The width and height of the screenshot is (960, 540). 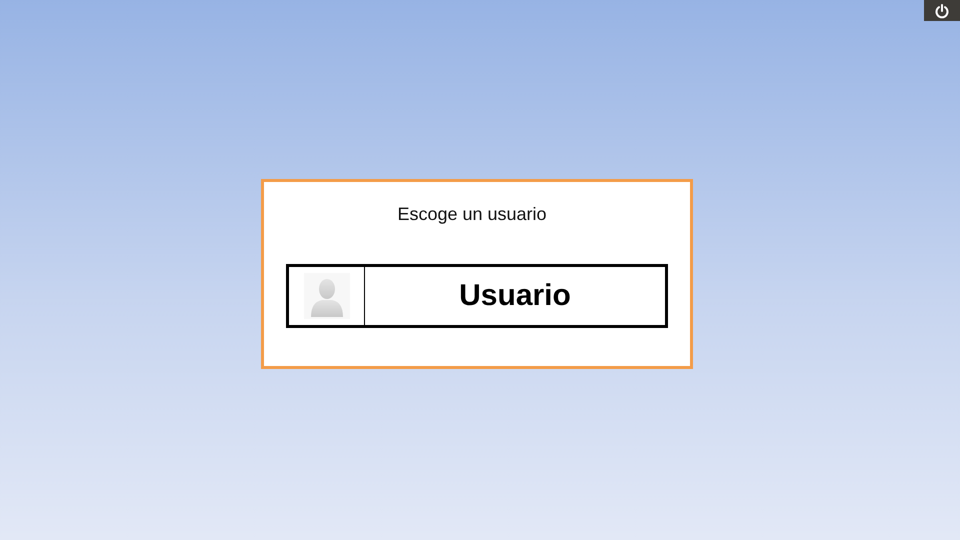 I want to click on power-button, so click(x=942, y=10).